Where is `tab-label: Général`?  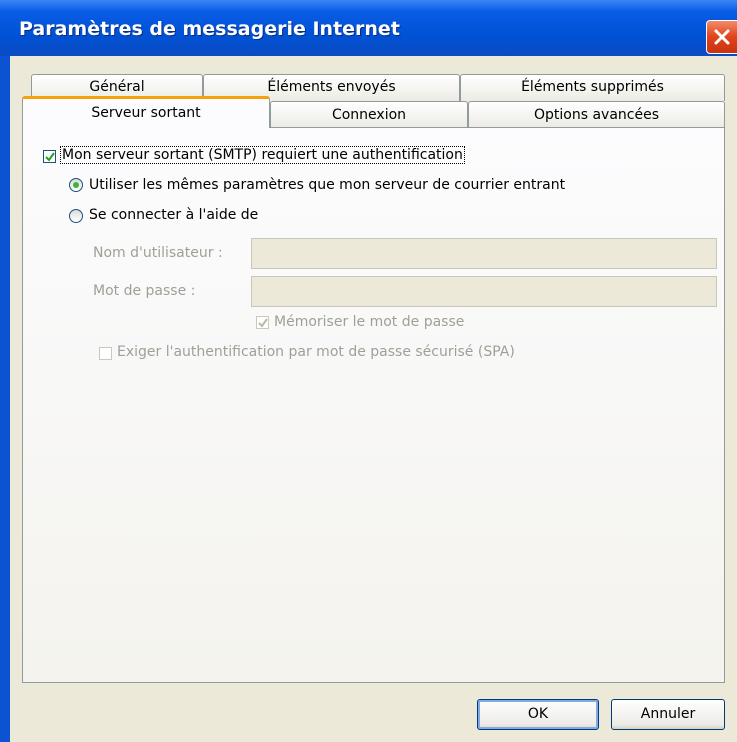 tab-label: Général is located at coordinates (117, 87).